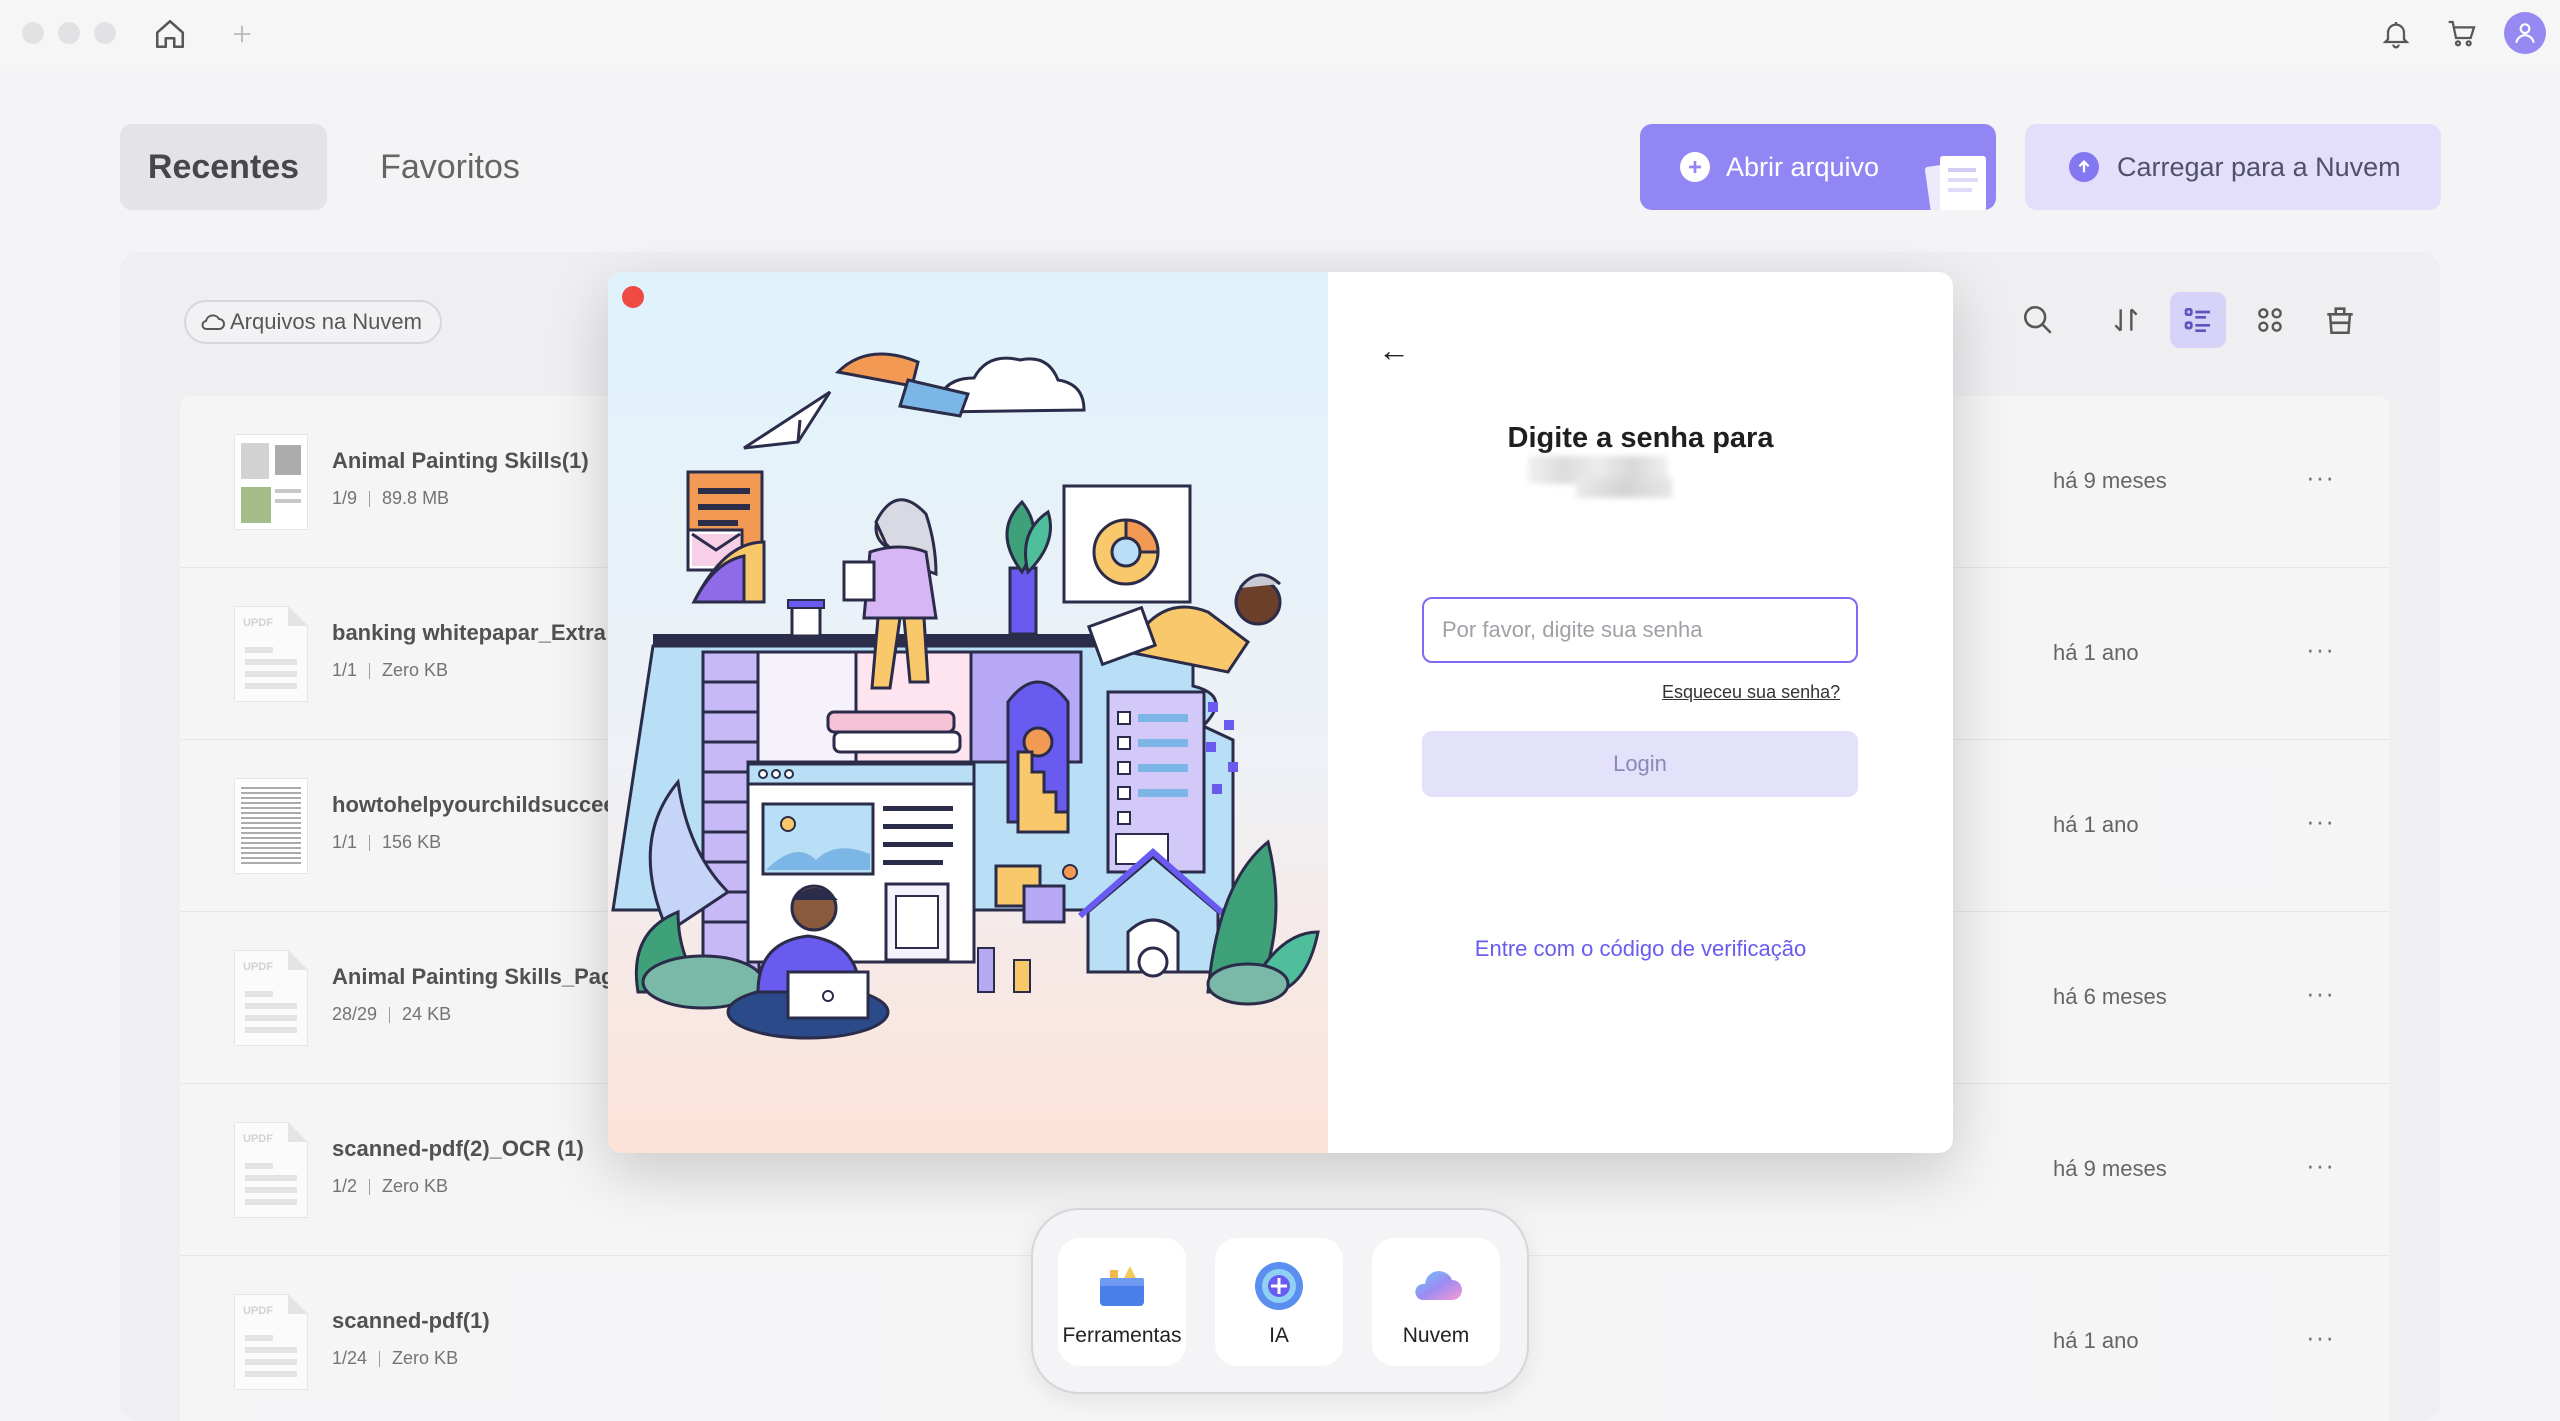 The height and width of the screenshot is (1421, 2560). I want to click on dock-tools-button: Ferramentas, so click(1122, 1302).